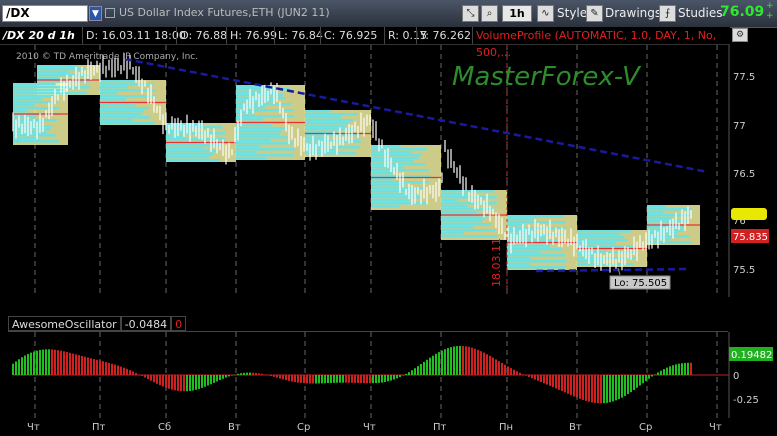 The height and width of the screenshot is (436, 777). I want to click on crosshair-icon: ⤡, so click(470, 13).